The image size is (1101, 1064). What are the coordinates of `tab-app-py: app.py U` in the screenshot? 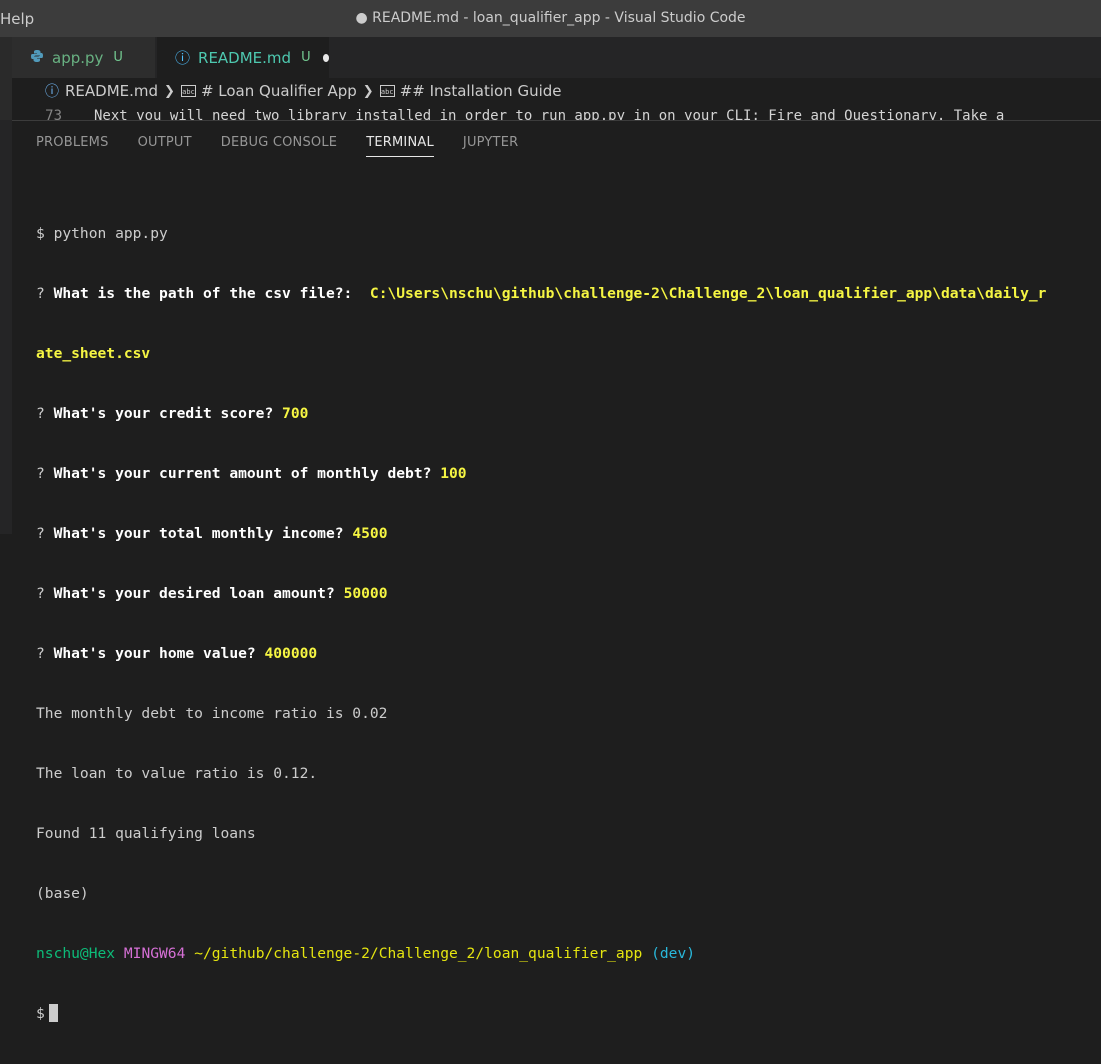 It's located at (84, 57).